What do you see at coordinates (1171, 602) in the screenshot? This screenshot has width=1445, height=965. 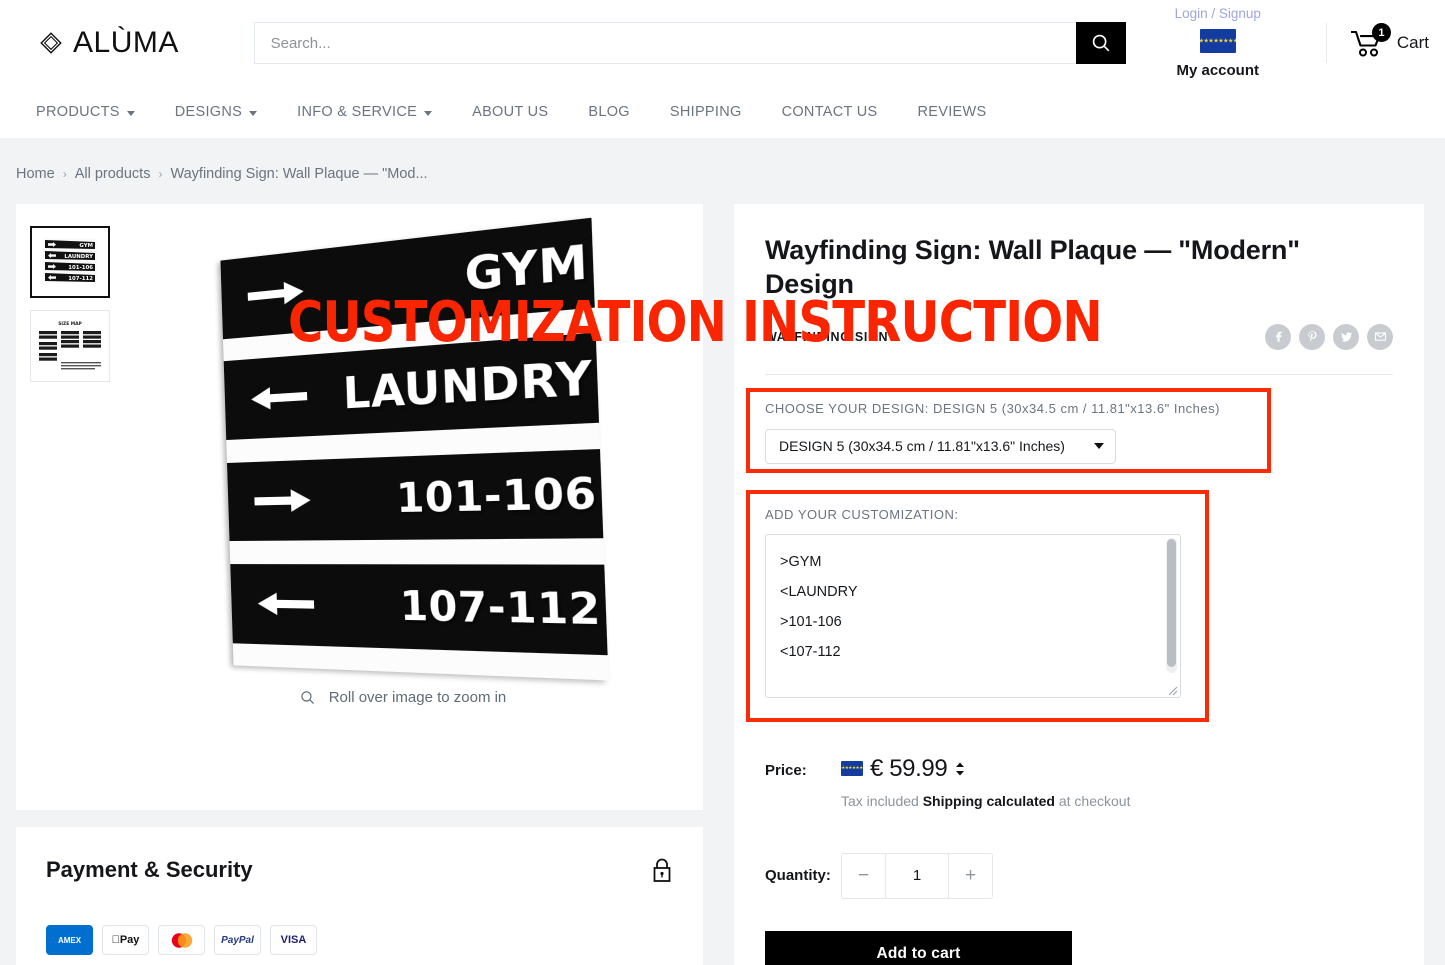 I see `textarea-scrollbar-thumb` at bounding box center [1171, 602].